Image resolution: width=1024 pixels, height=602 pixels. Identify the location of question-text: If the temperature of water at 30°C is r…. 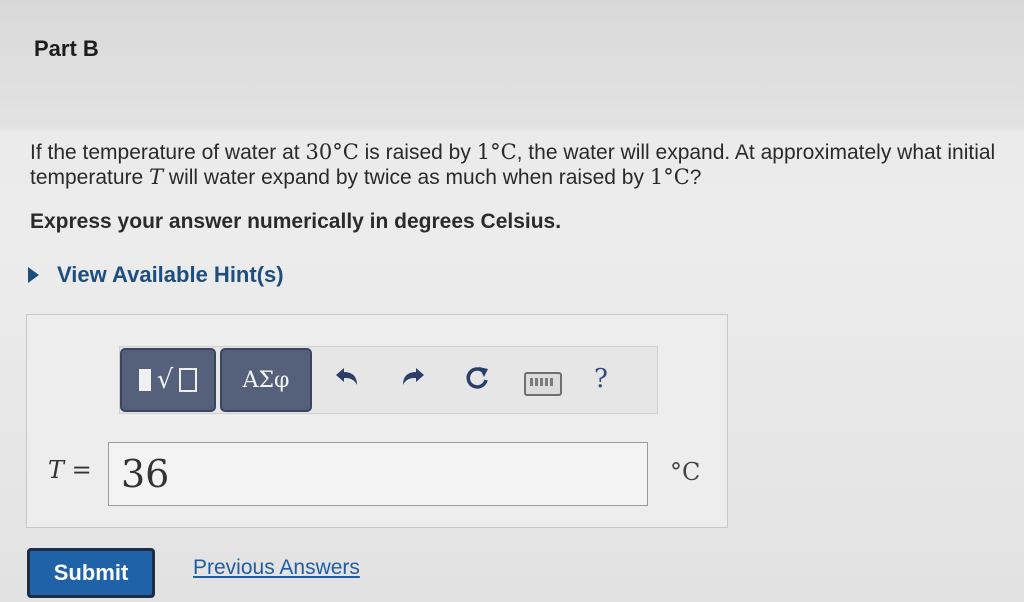
(525, 165).